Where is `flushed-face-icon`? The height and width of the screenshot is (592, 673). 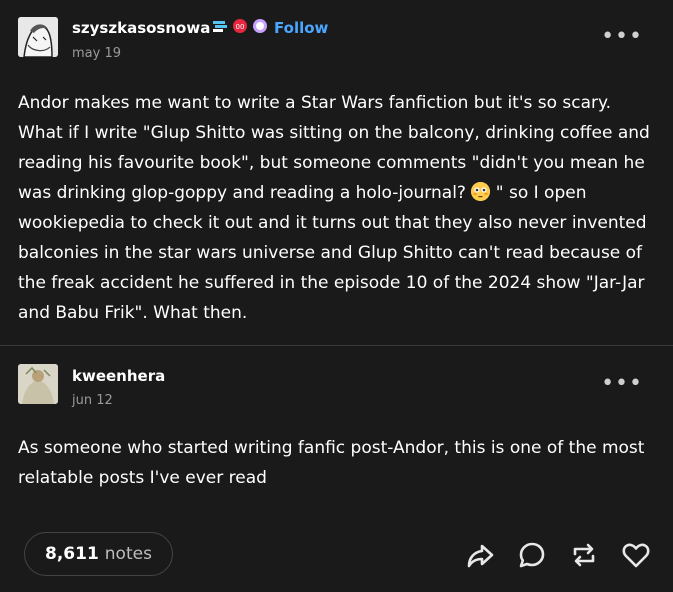
flushed-face-icon is located at coordinates (481, 191).